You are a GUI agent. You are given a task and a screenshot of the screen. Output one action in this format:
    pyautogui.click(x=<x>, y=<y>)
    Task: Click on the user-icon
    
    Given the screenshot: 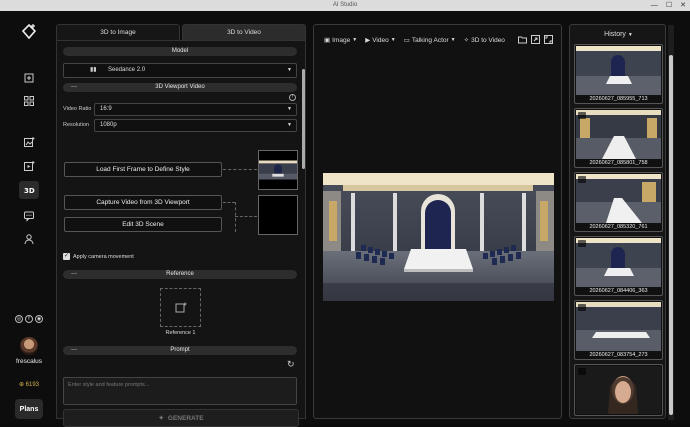 What is the action you would take?
    pyautogui.click(x=29, y=239)
    